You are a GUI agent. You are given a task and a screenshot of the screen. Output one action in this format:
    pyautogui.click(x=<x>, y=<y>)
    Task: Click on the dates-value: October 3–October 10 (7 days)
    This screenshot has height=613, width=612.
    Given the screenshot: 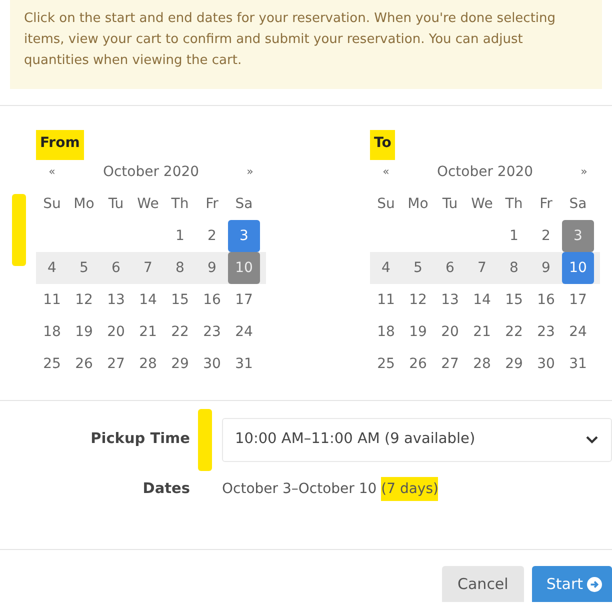 What is the action you would take?
    pyautogui.click(x=330, y=489)
    